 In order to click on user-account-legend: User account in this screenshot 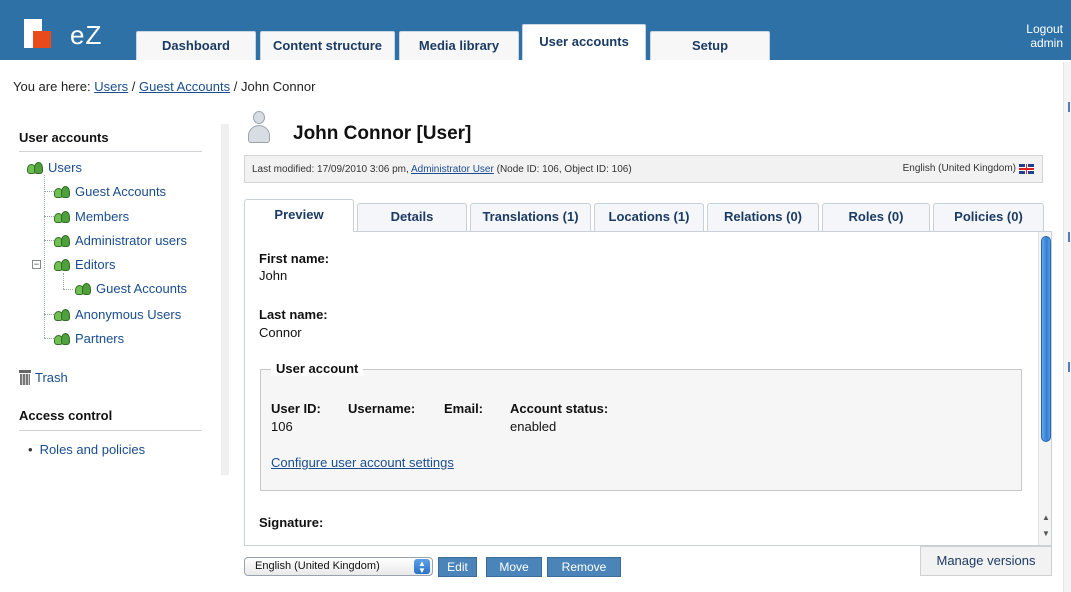, I will do `click(317, 368)`.